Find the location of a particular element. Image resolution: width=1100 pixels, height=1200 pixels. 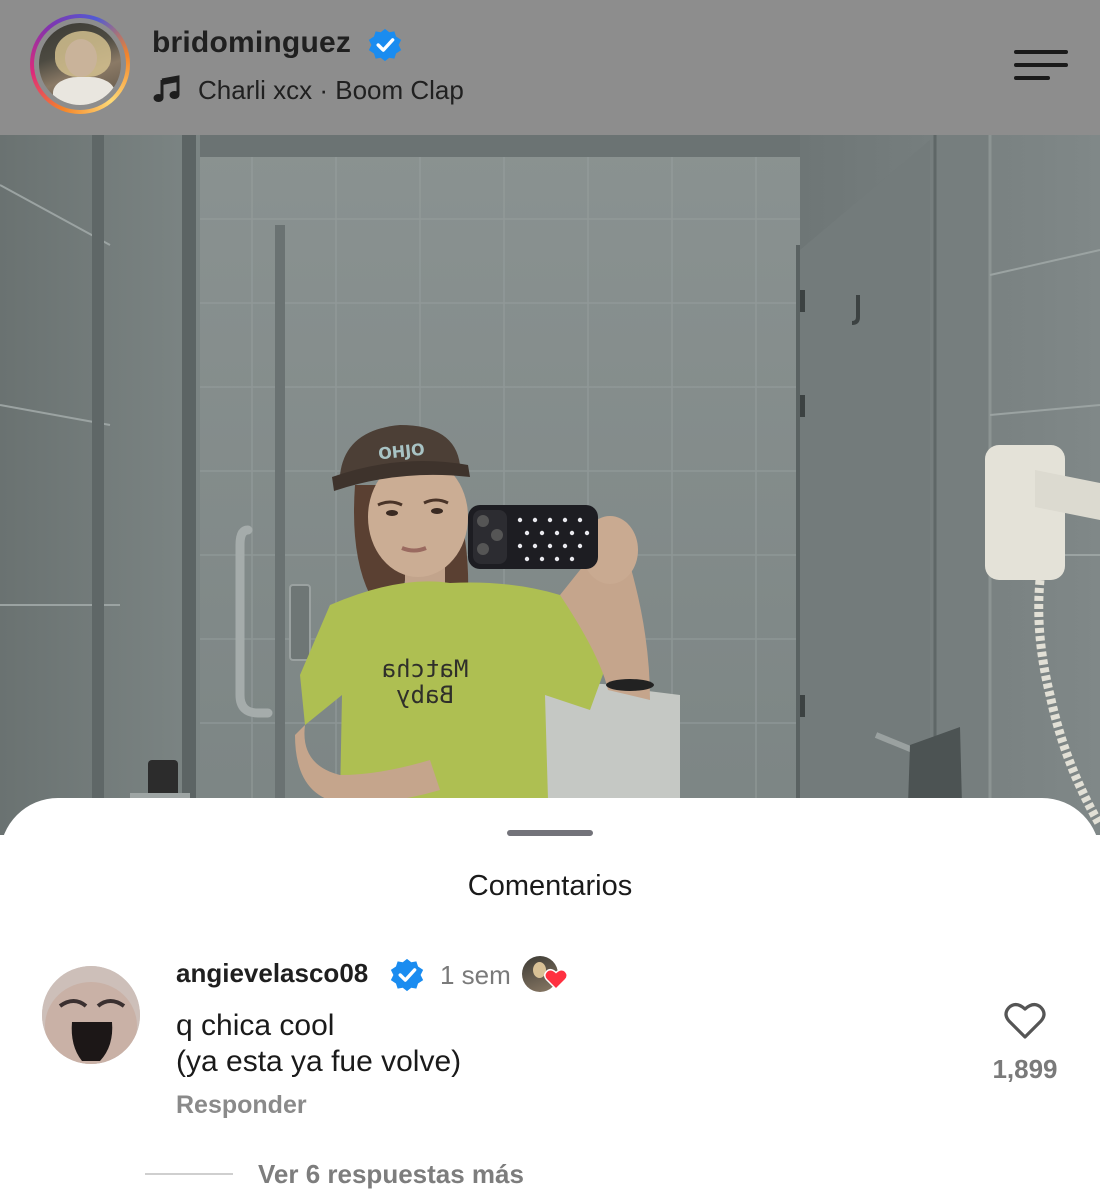

replies-divider is located at coordinates (189, 1174).